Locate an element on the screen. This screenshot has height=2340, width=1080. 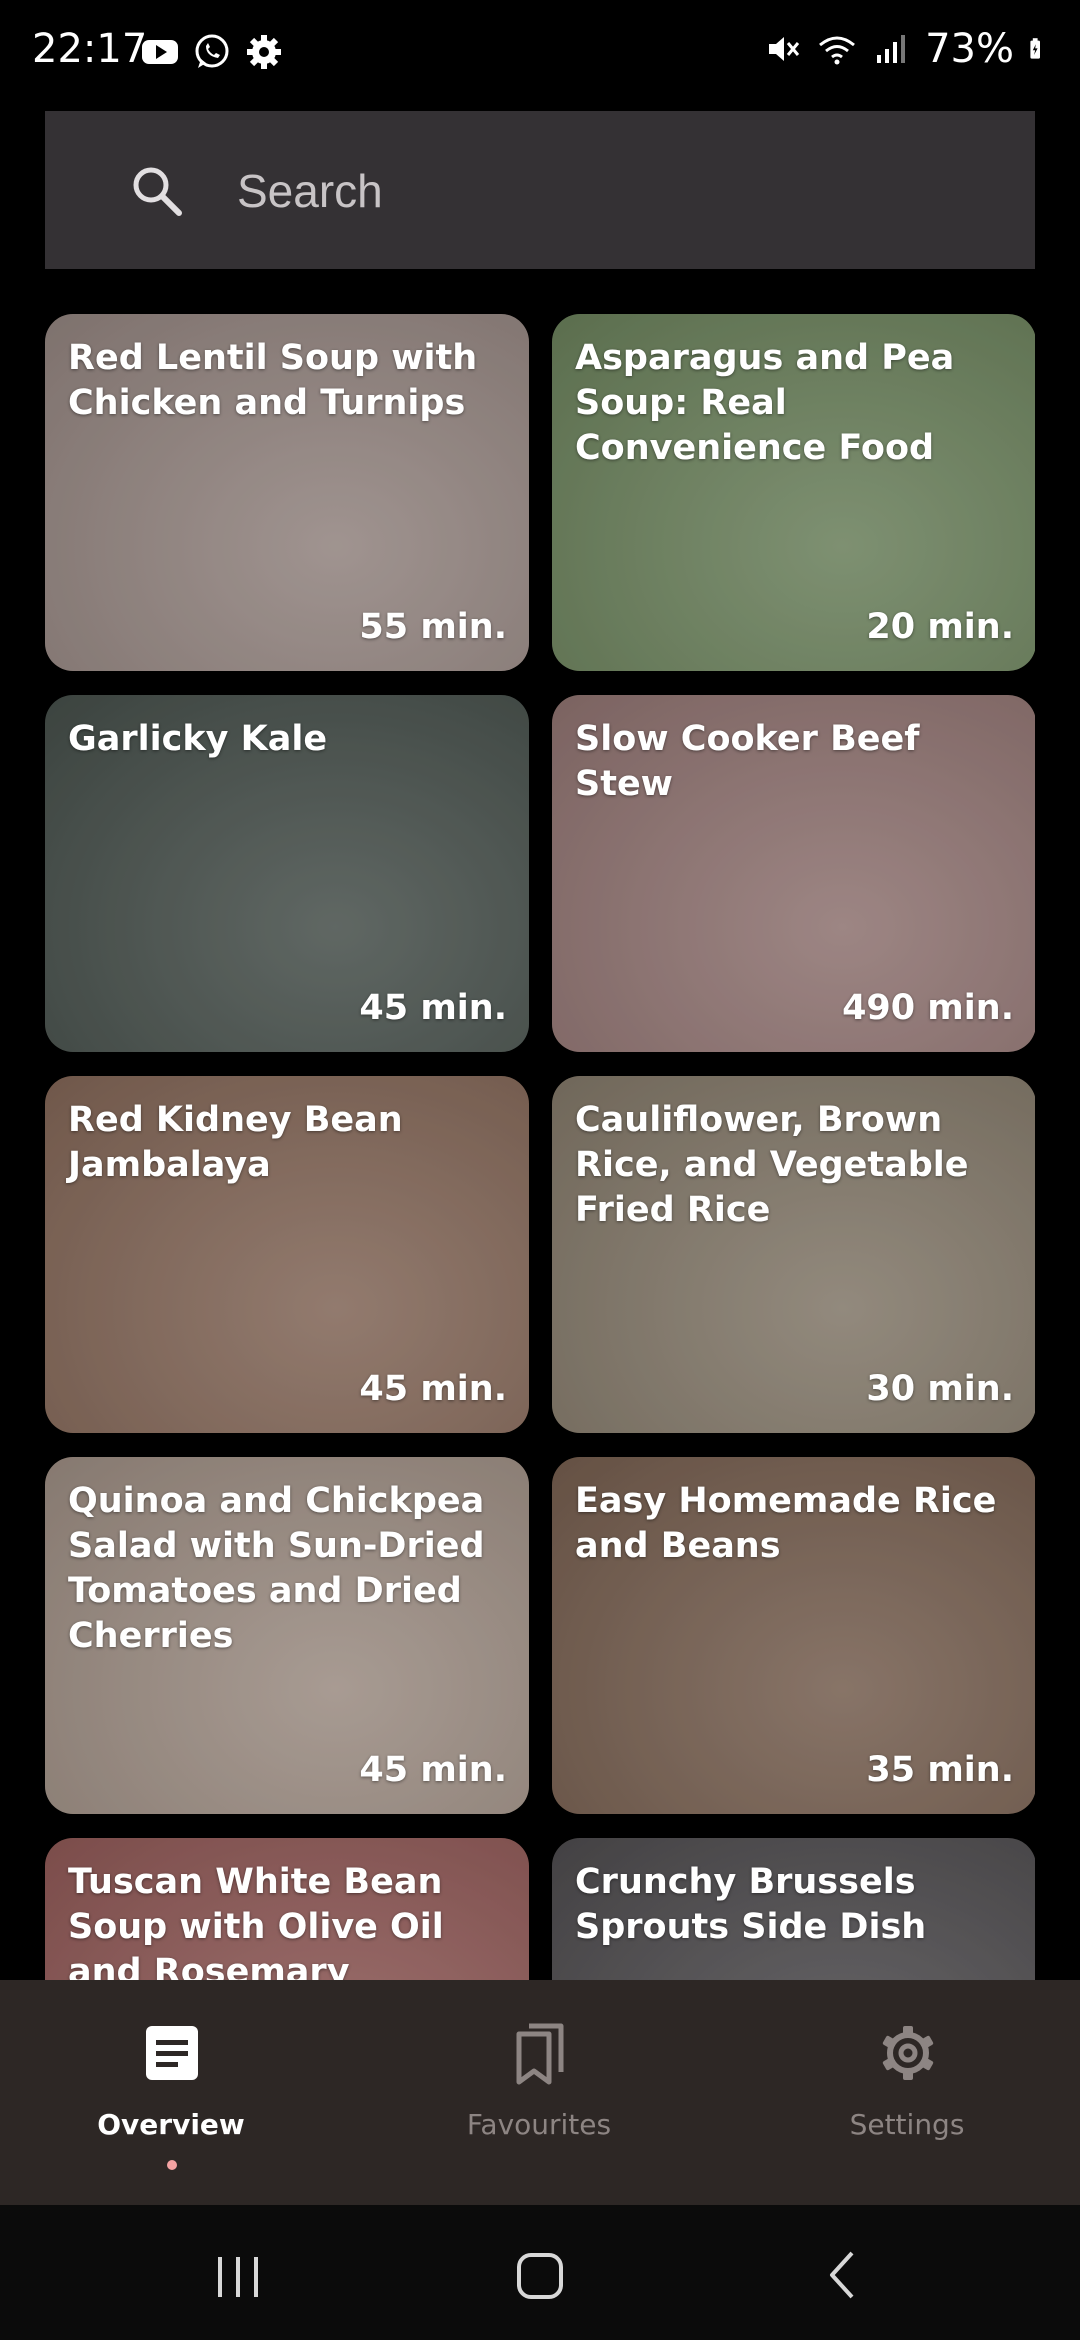
status-left-icons is located at coordinates (212, 52).